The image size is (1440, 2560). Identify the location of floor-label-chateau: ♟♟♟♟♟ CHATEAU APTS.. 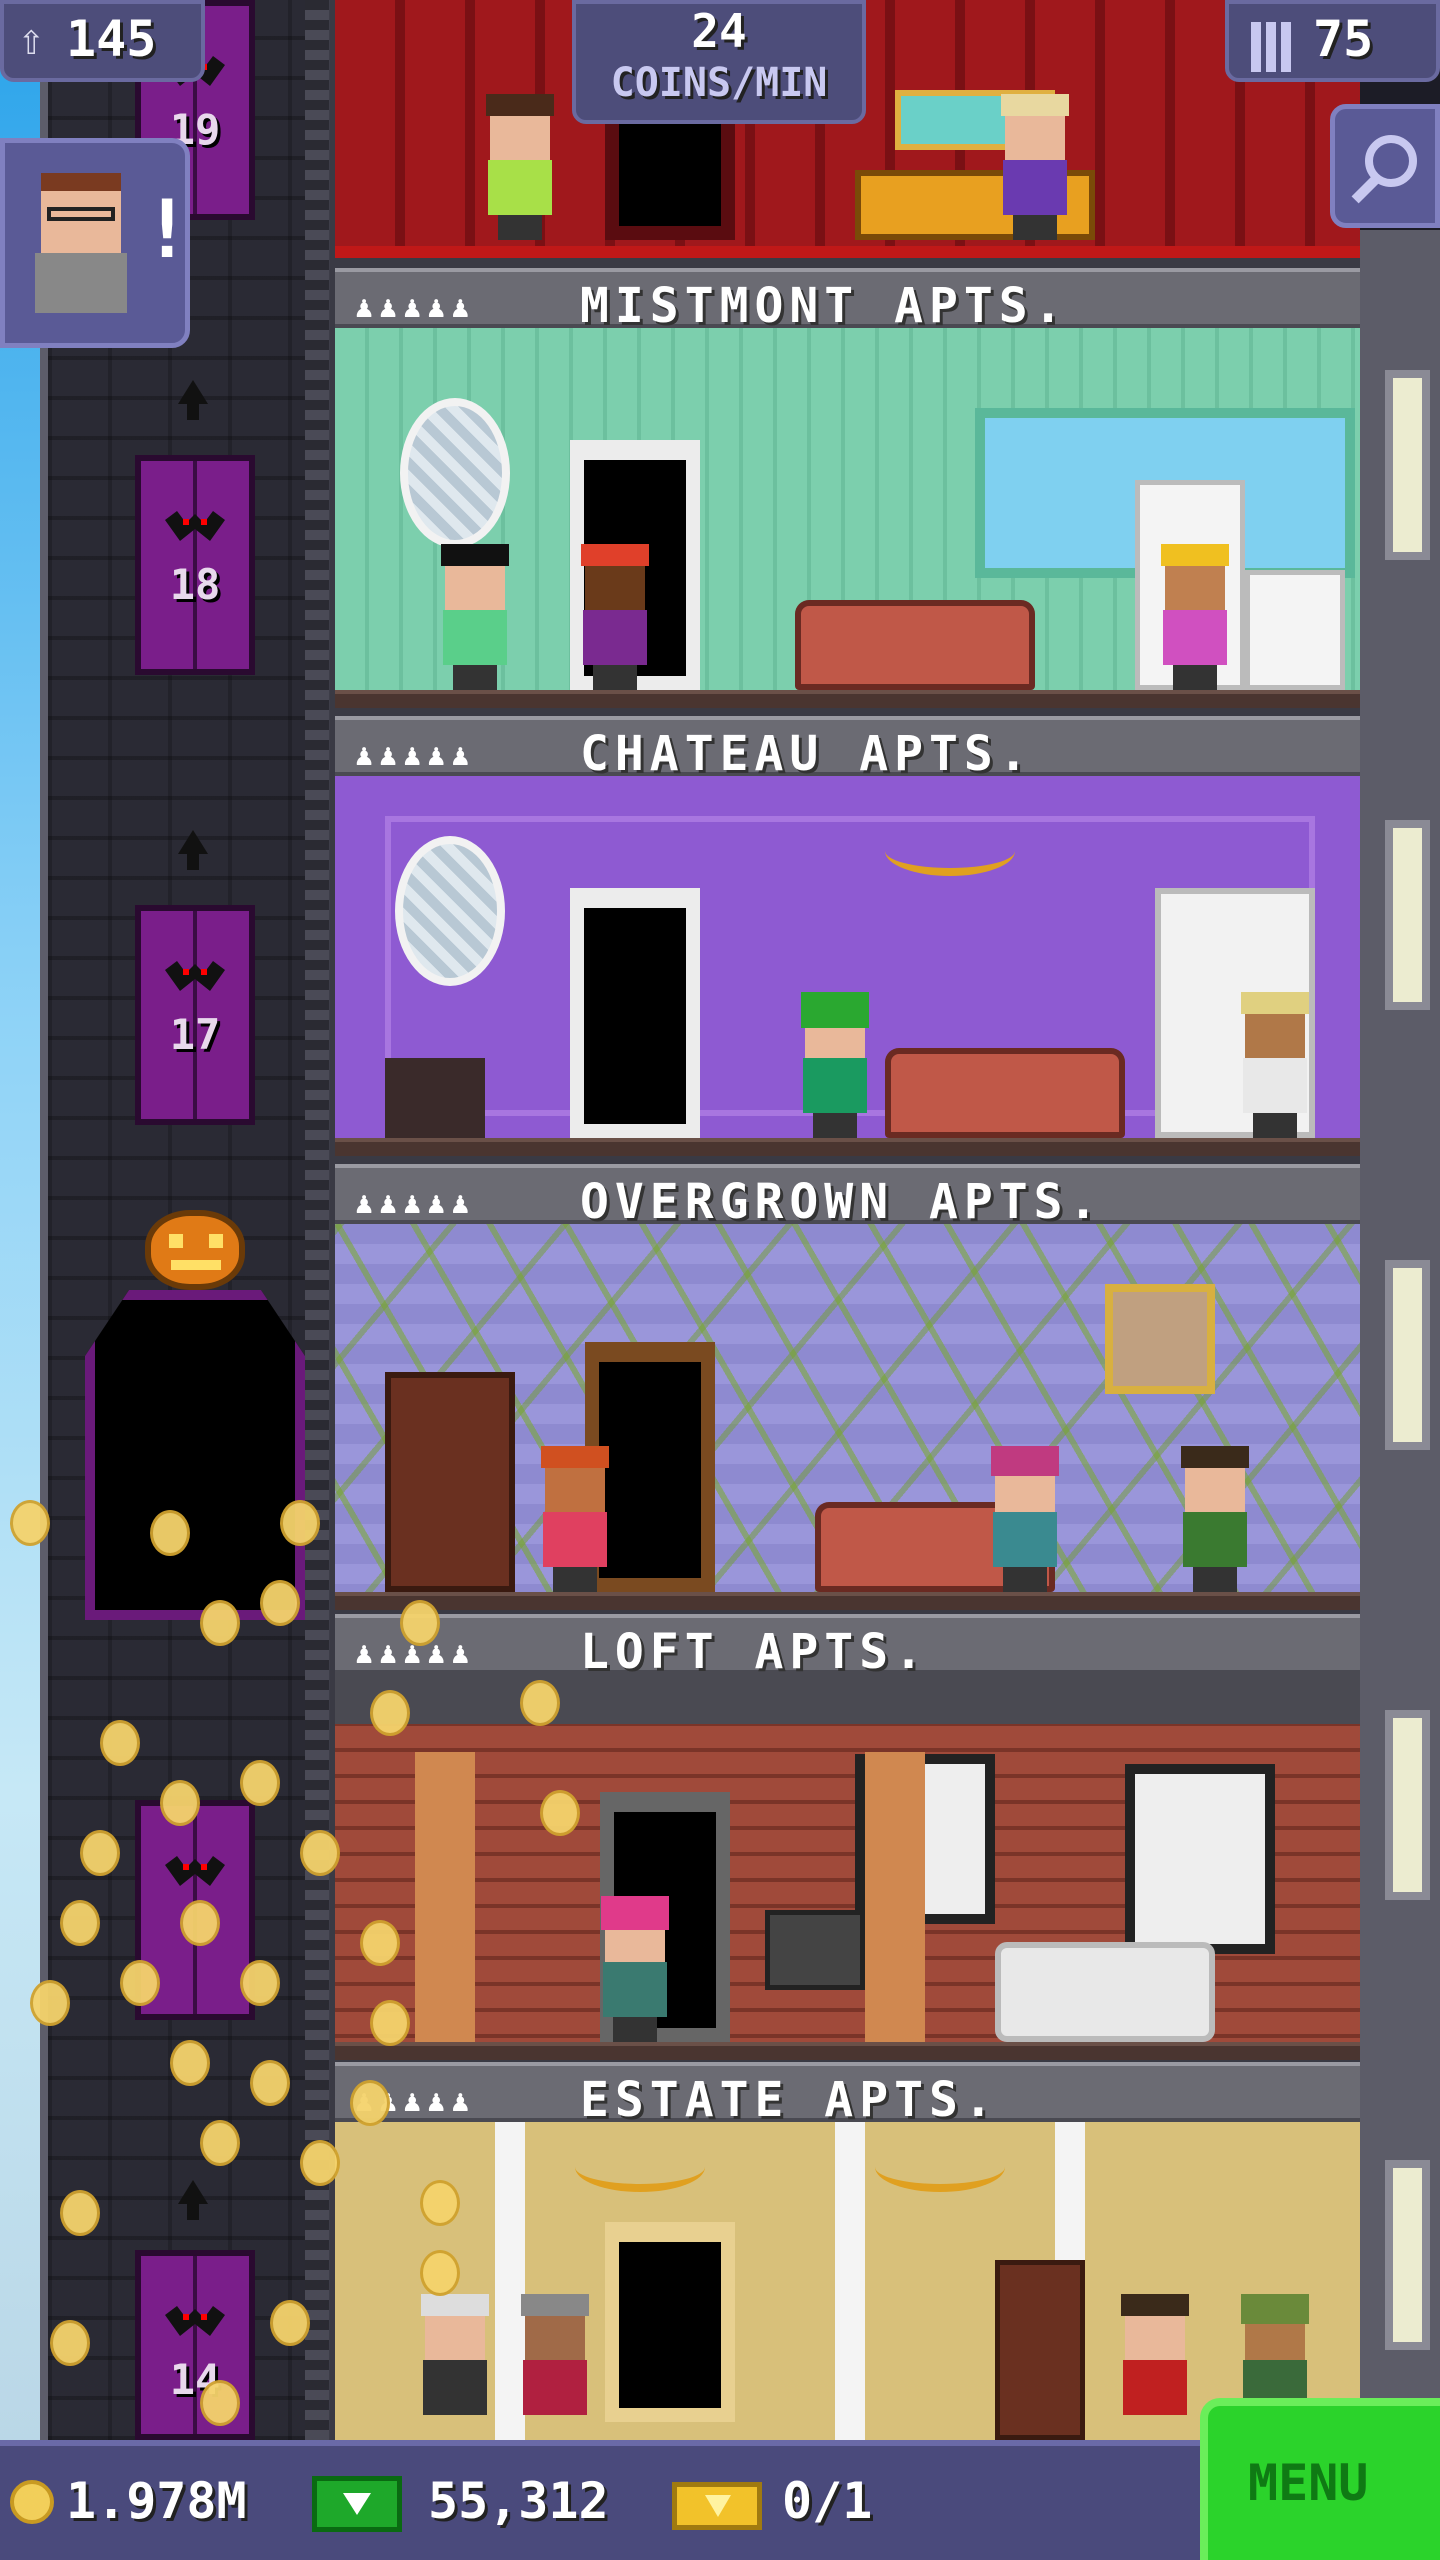
(847, 749).